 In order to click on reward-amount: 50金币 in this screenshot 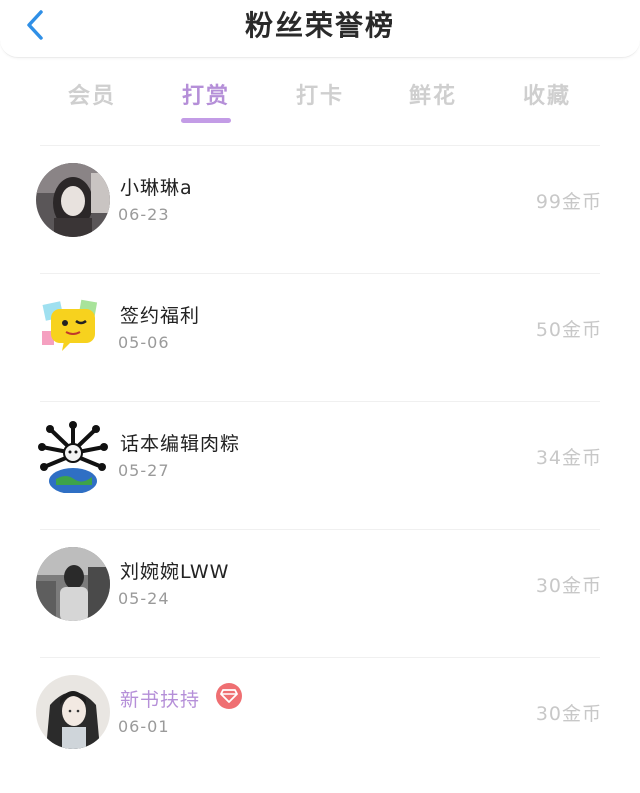, I will do `click(568, 330)`.